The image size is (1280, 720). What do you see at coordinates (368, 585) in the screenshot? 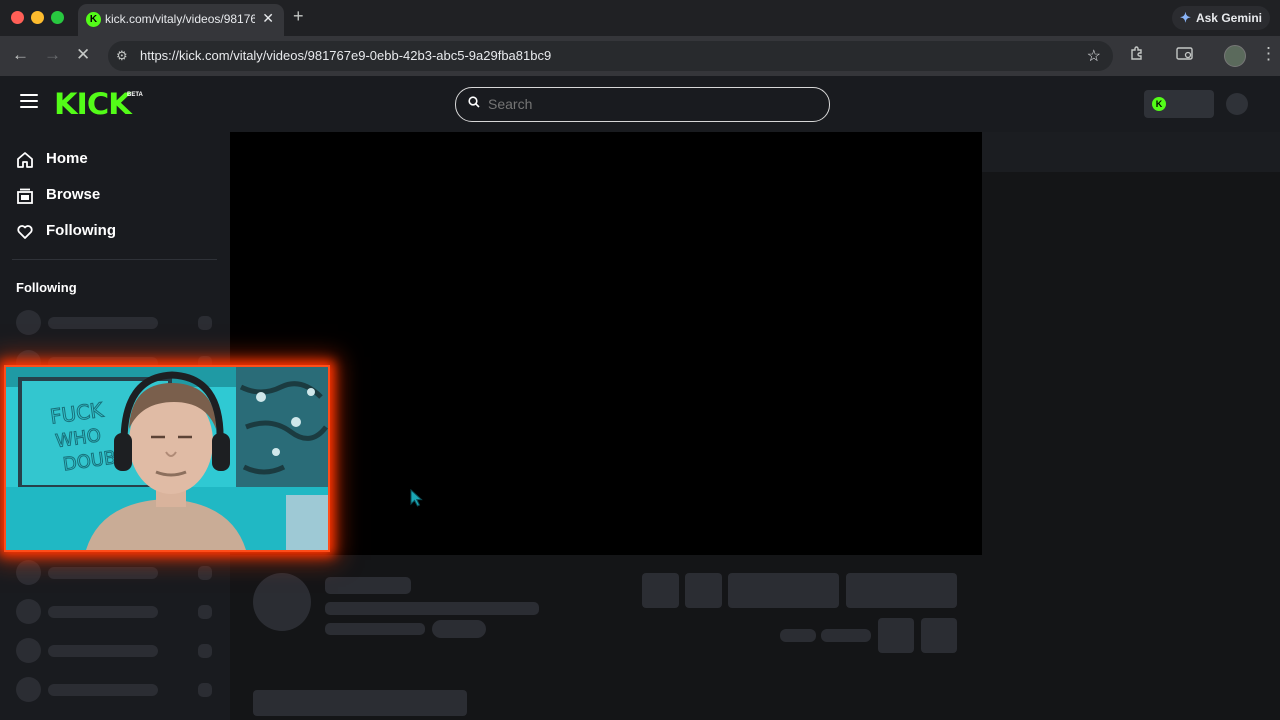
I see `channel-name-skeleton` at bounding box center [368, 585].